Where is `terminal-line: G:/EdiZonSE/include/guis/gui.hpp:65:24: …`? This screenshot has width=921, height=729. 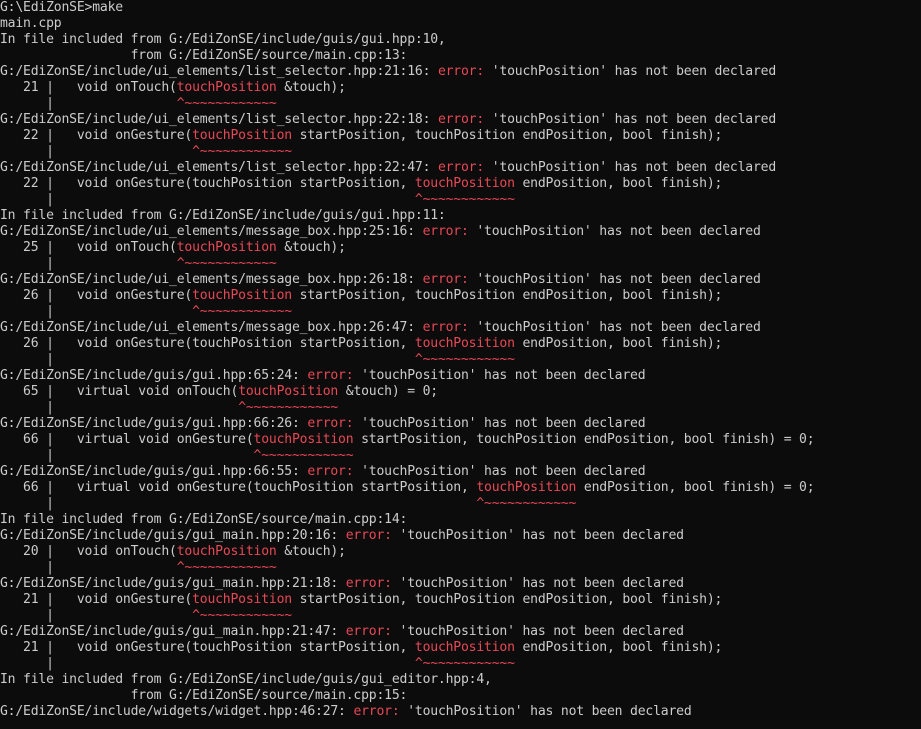
terminal-line: G:/EdiZonSE/include/guis/gui.hpp:65:24: … is located at coordinates (460, 376).